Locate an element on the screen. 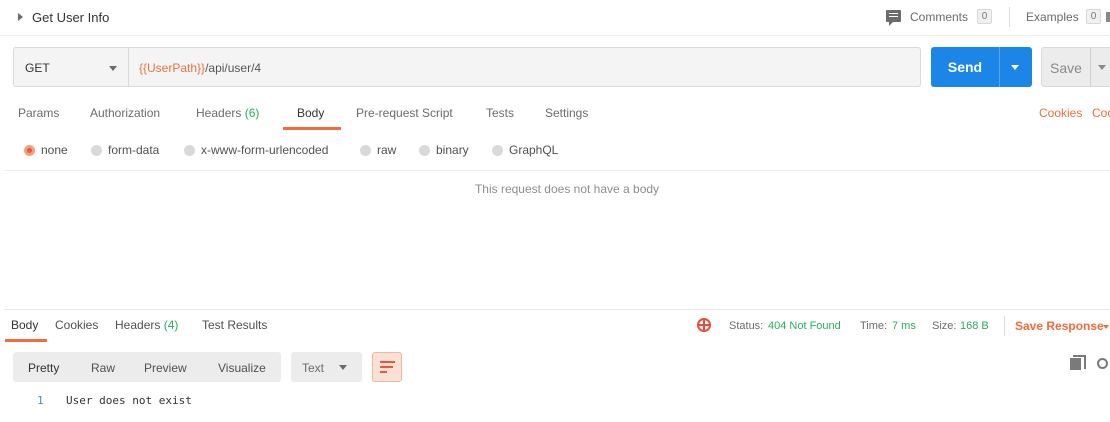  radio-label-x-www-form-urlencoded: x-www-form-urlencoded is located at coordinates (264, 150).